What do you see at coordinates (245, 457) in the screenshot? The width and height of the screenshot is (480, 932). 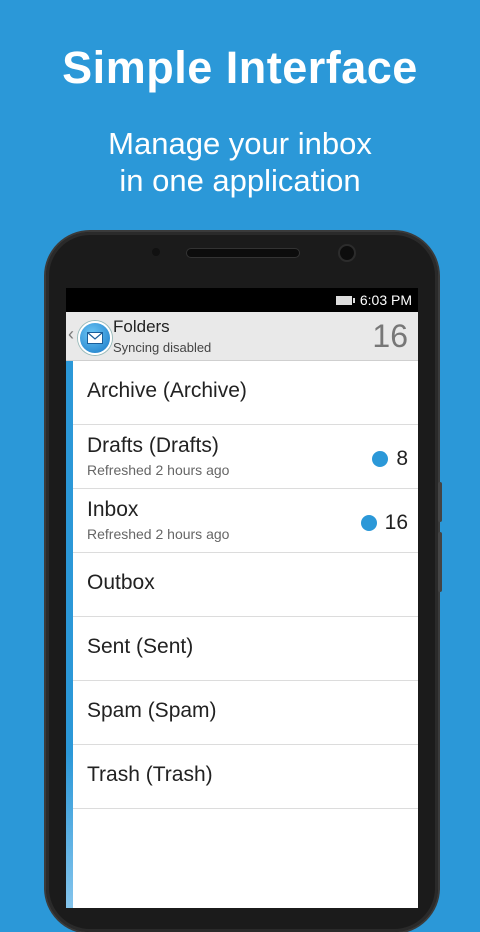 I see `folder-item-drafts: Drafts (Drafts) Refreshed 2 hours ago 8` at bounding box center [245, 457].